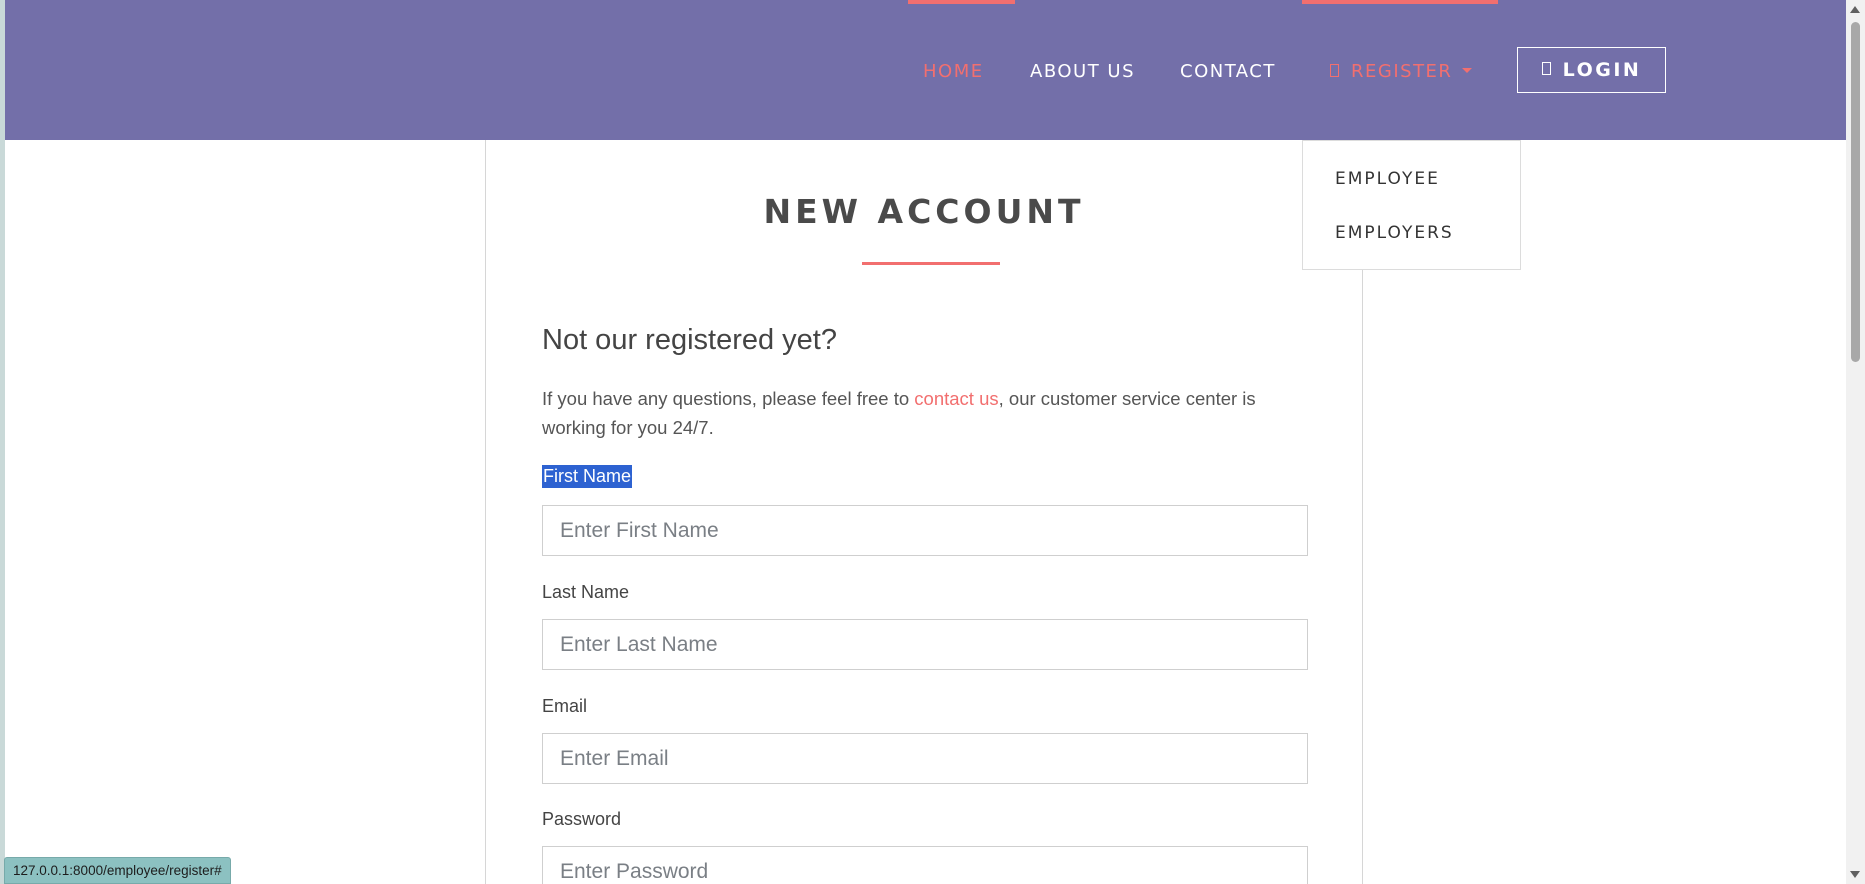  Describe the element at coordinates (1855, 9) in the screenshot. I see `scroll-up-arrow-icon` at that location.